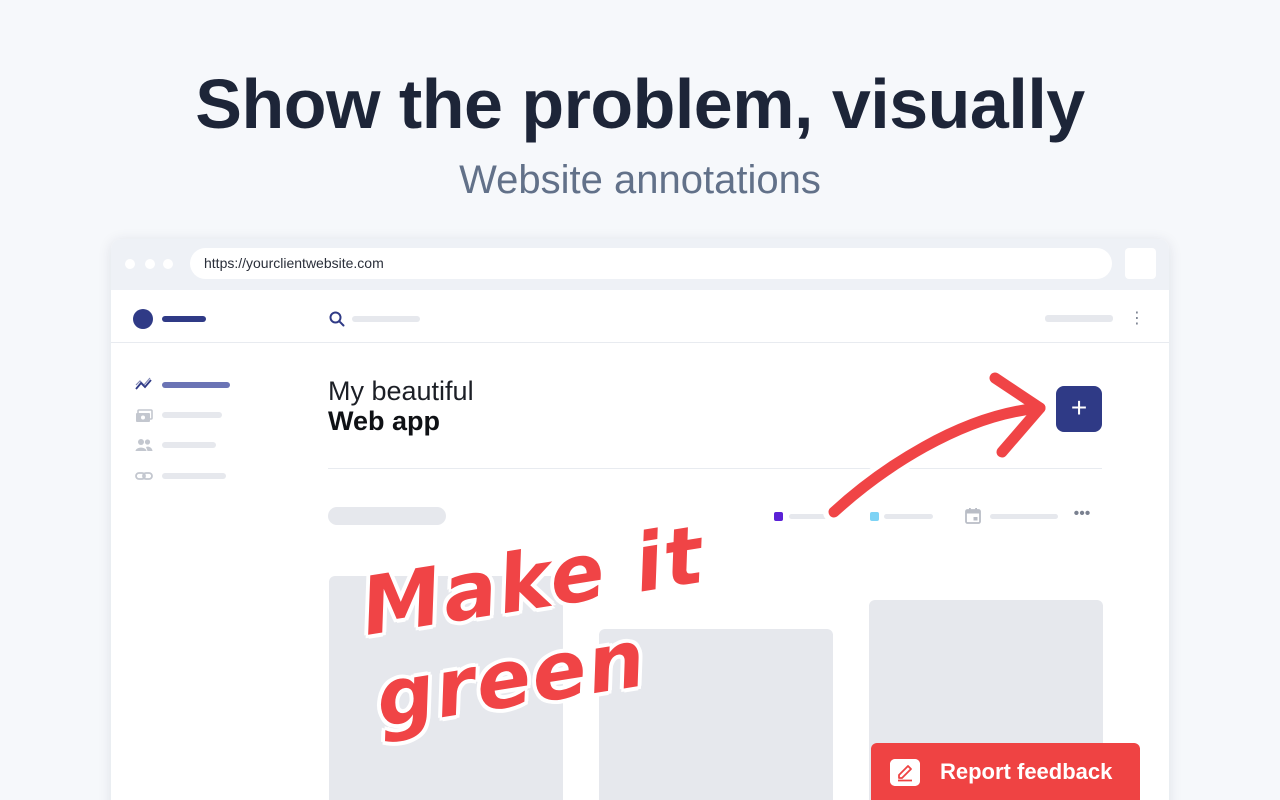  Describe the element at coordinates (640, 180) in the screenshot. I see `hero-subtitle: Website annotations` at that location.